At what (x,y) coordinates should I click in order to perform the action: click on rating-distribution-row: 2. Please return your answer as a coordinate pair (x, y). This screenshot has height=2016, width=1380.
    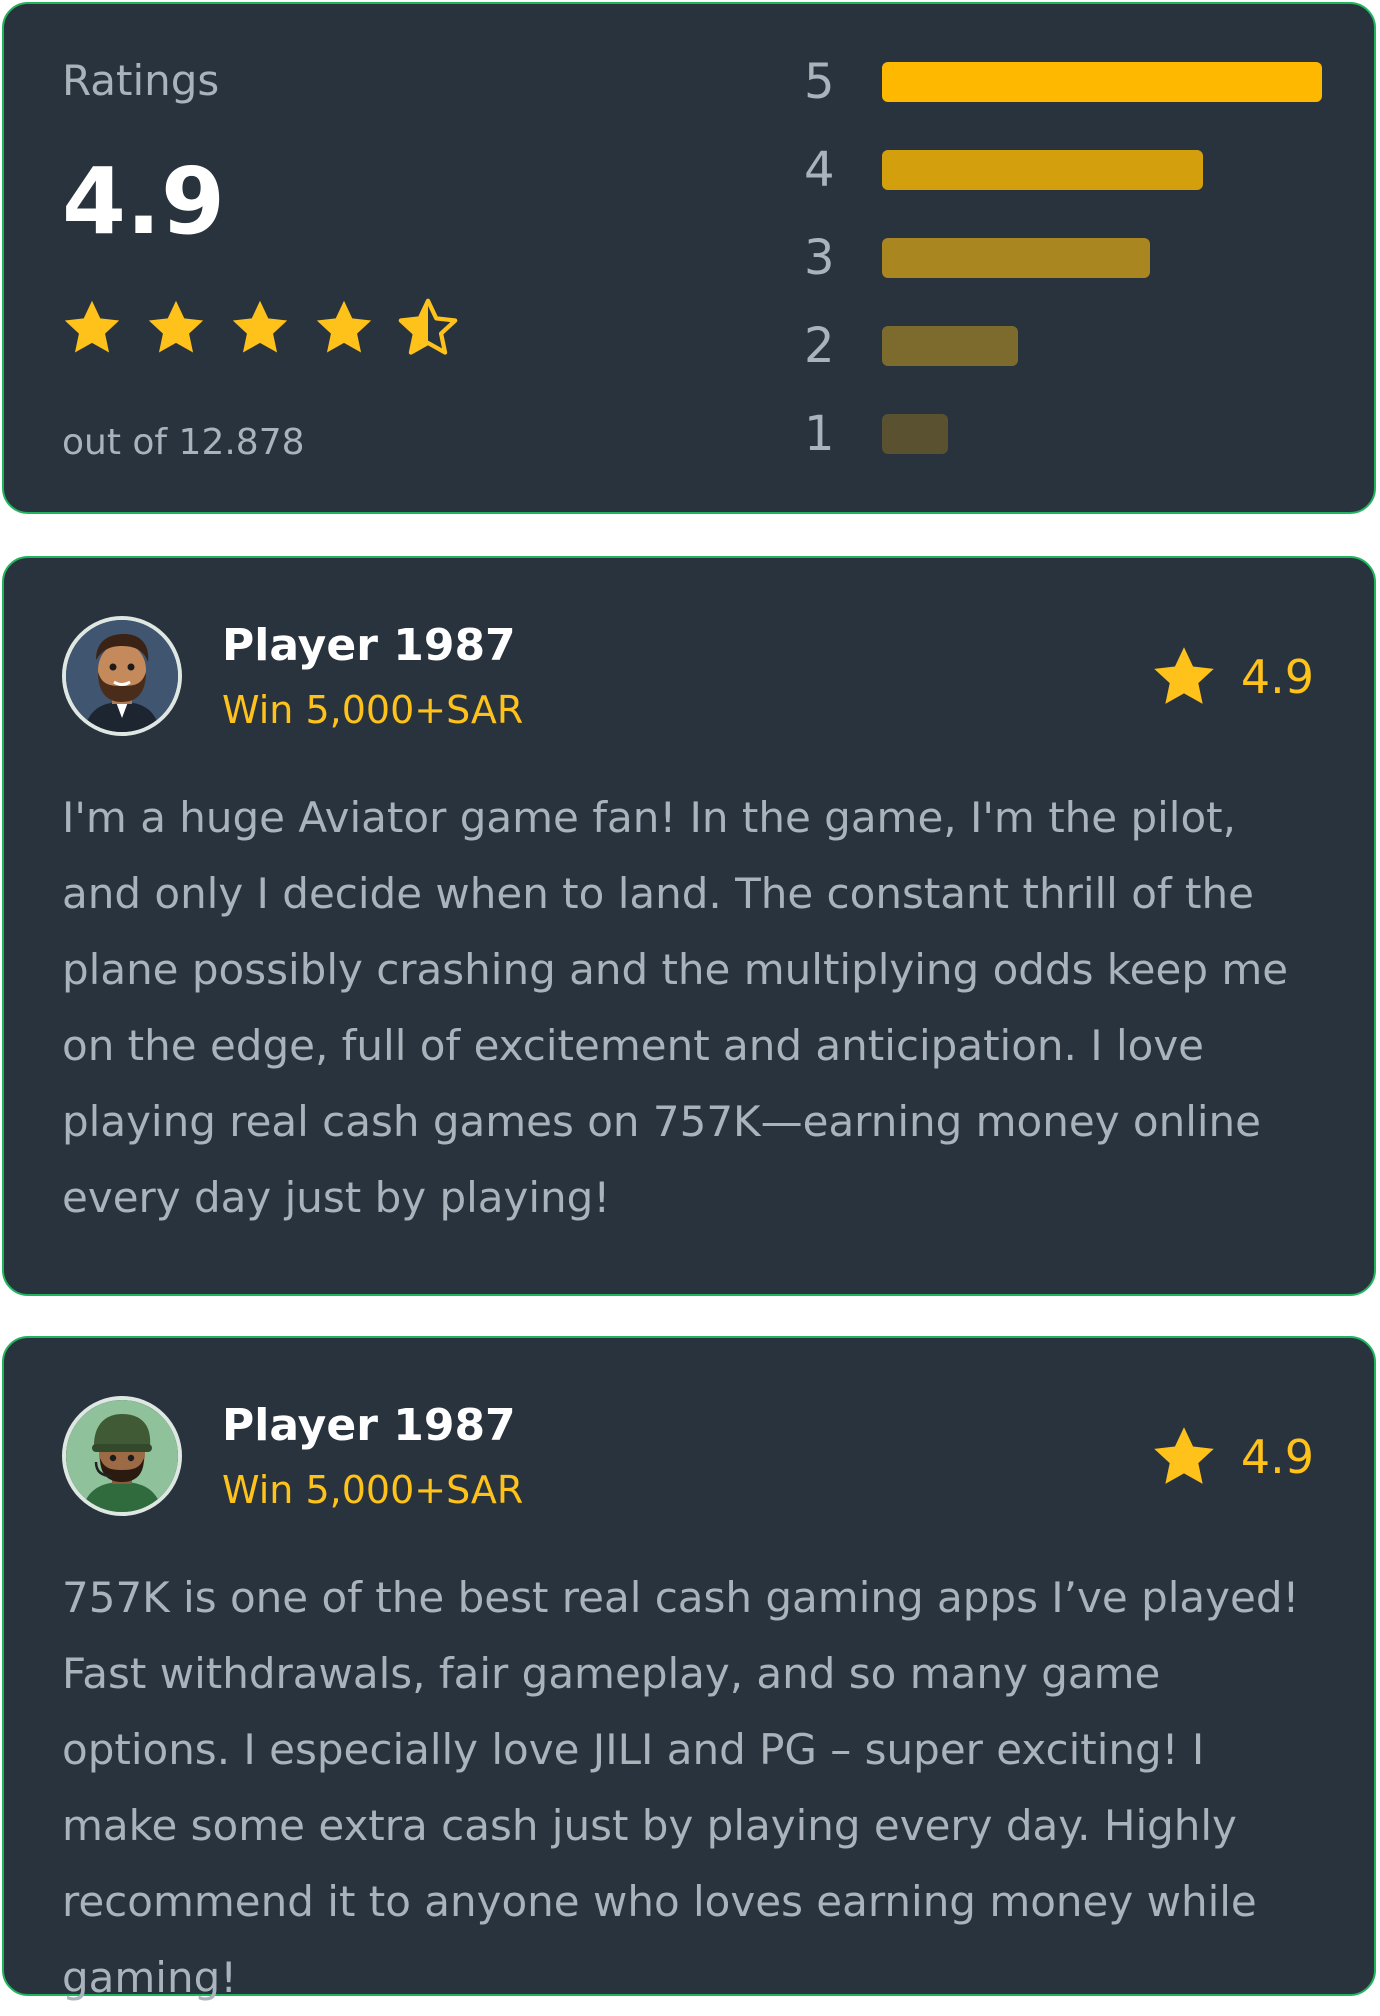
    Looking at the image, I should click on (911, 346).